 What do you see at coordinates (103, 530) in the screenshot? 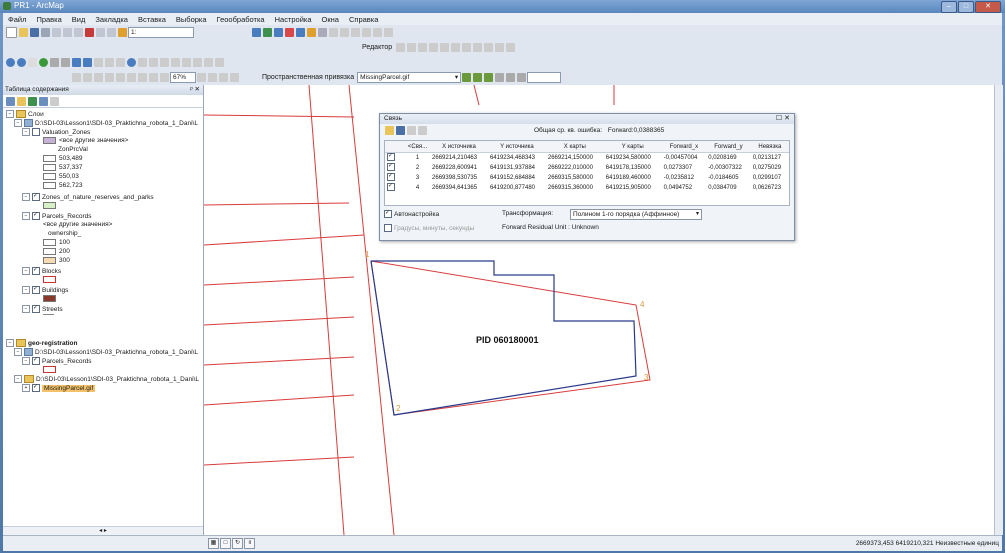
I see `toc-horizontal-scrollbar: ◂ ▸` at bounding box center [103, 530].